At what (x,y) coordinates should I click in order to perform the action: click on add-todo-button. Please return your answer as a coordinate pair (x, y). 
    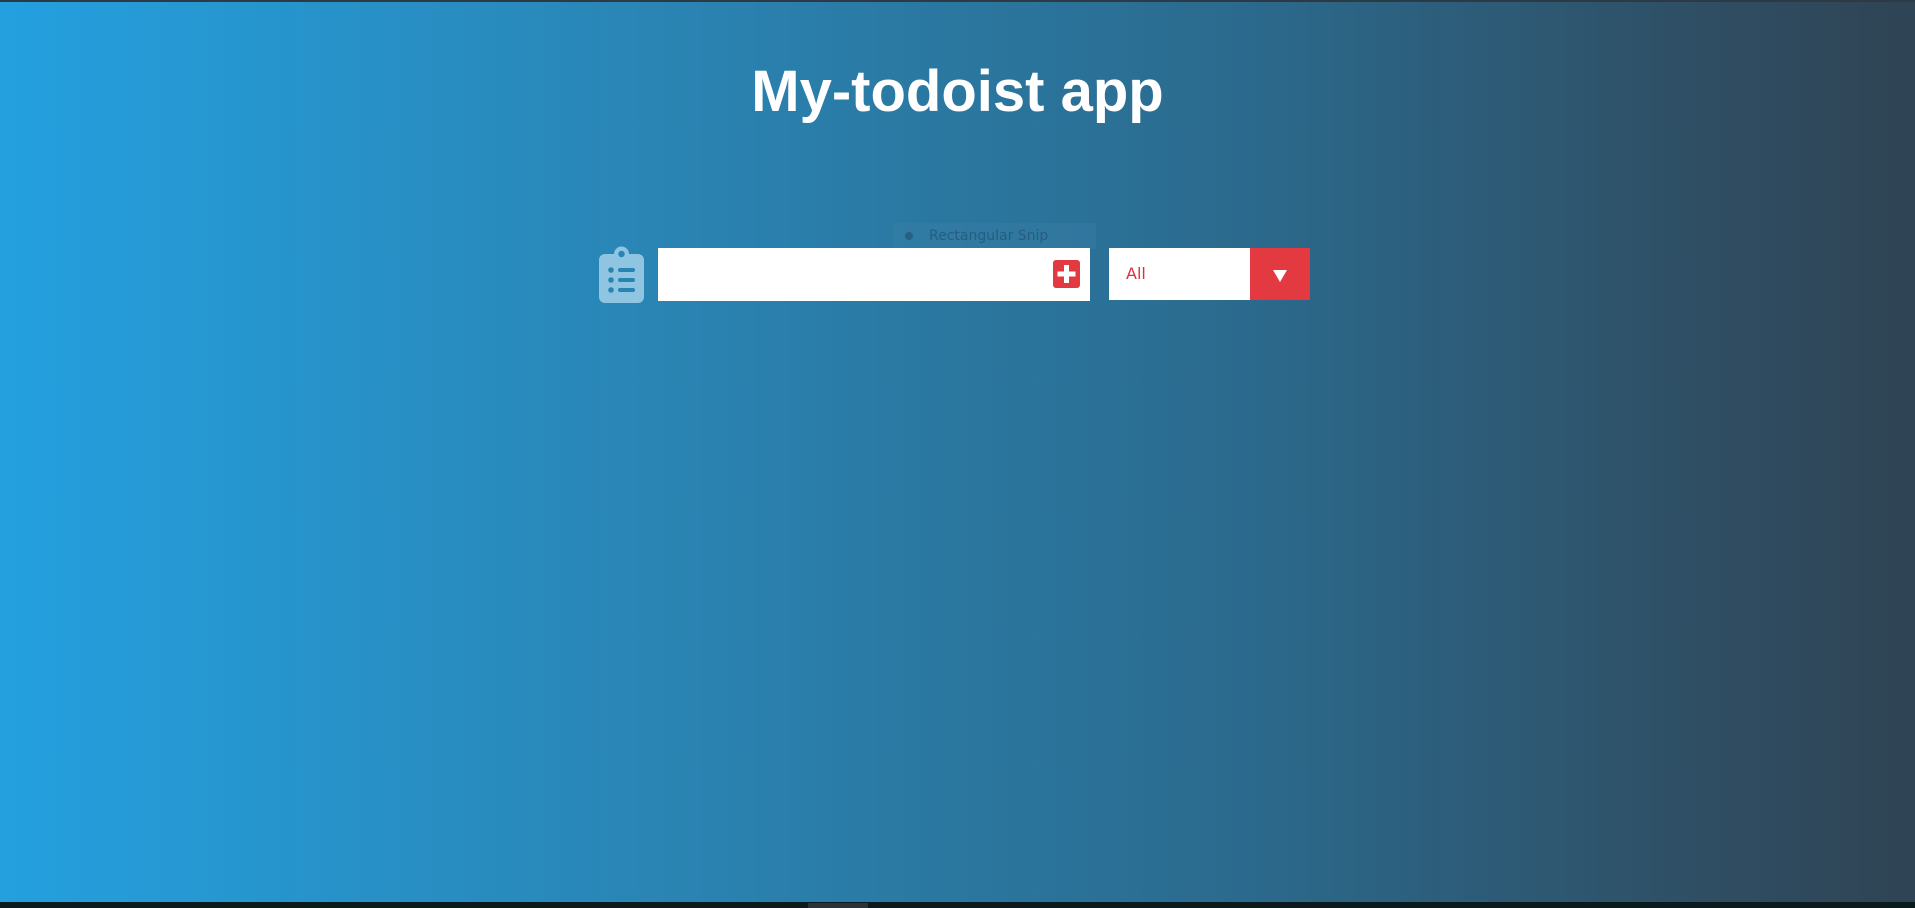
    Looking at the image, I should click on (1066, 274).